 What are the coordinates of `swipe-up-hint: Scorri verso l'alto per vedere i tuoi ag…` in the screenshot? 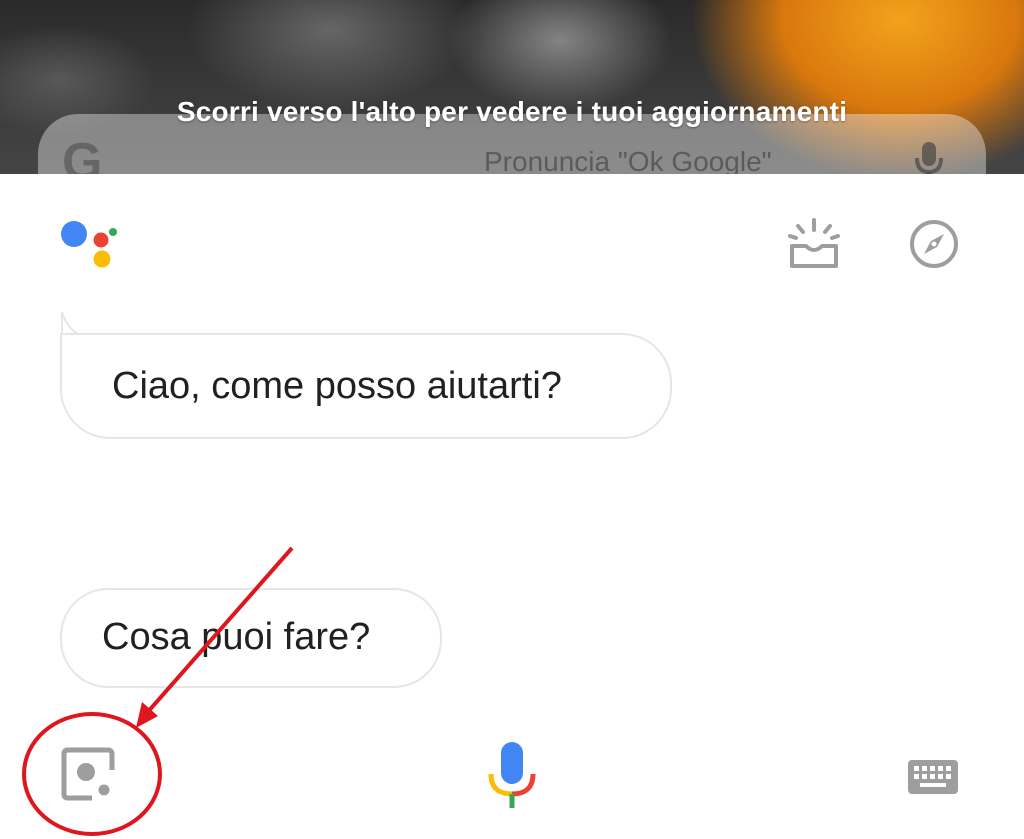 It's located at (512, 111).